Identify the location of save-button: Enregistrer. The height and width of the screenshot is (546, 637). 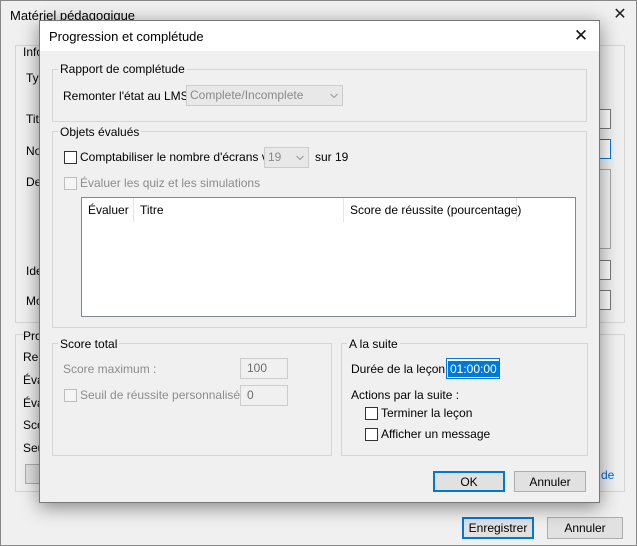
(498, 528).